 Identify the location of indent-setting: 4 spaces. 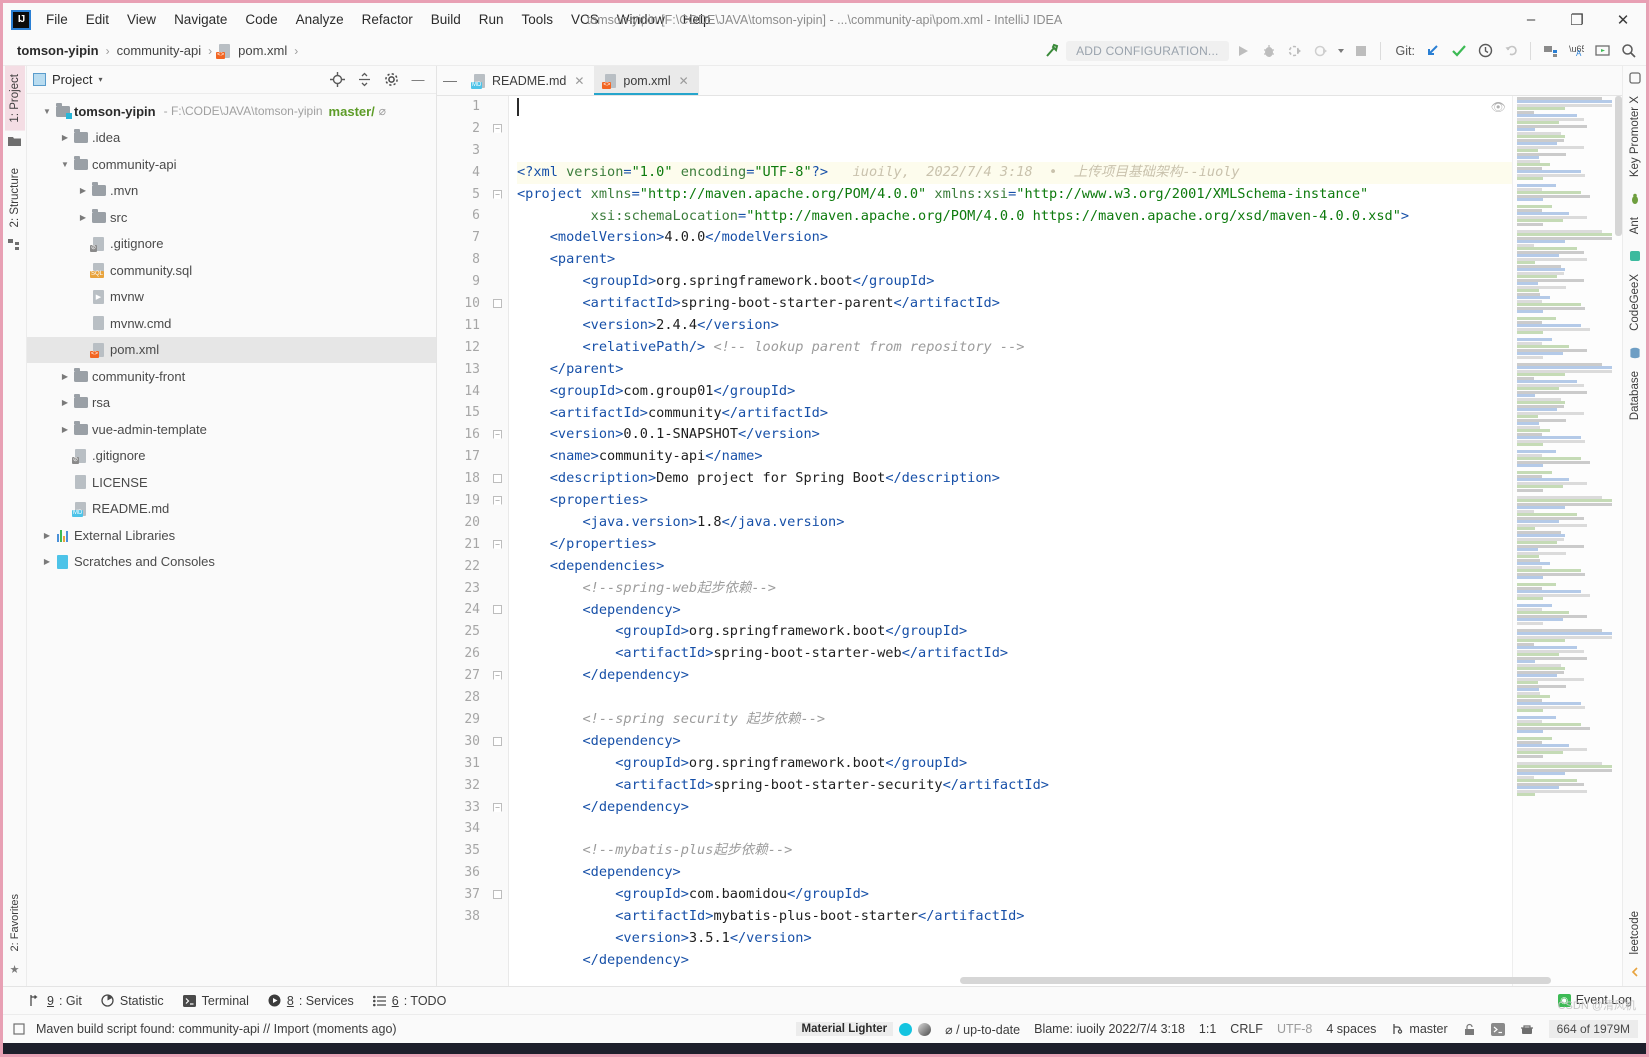
(1351, 1029).